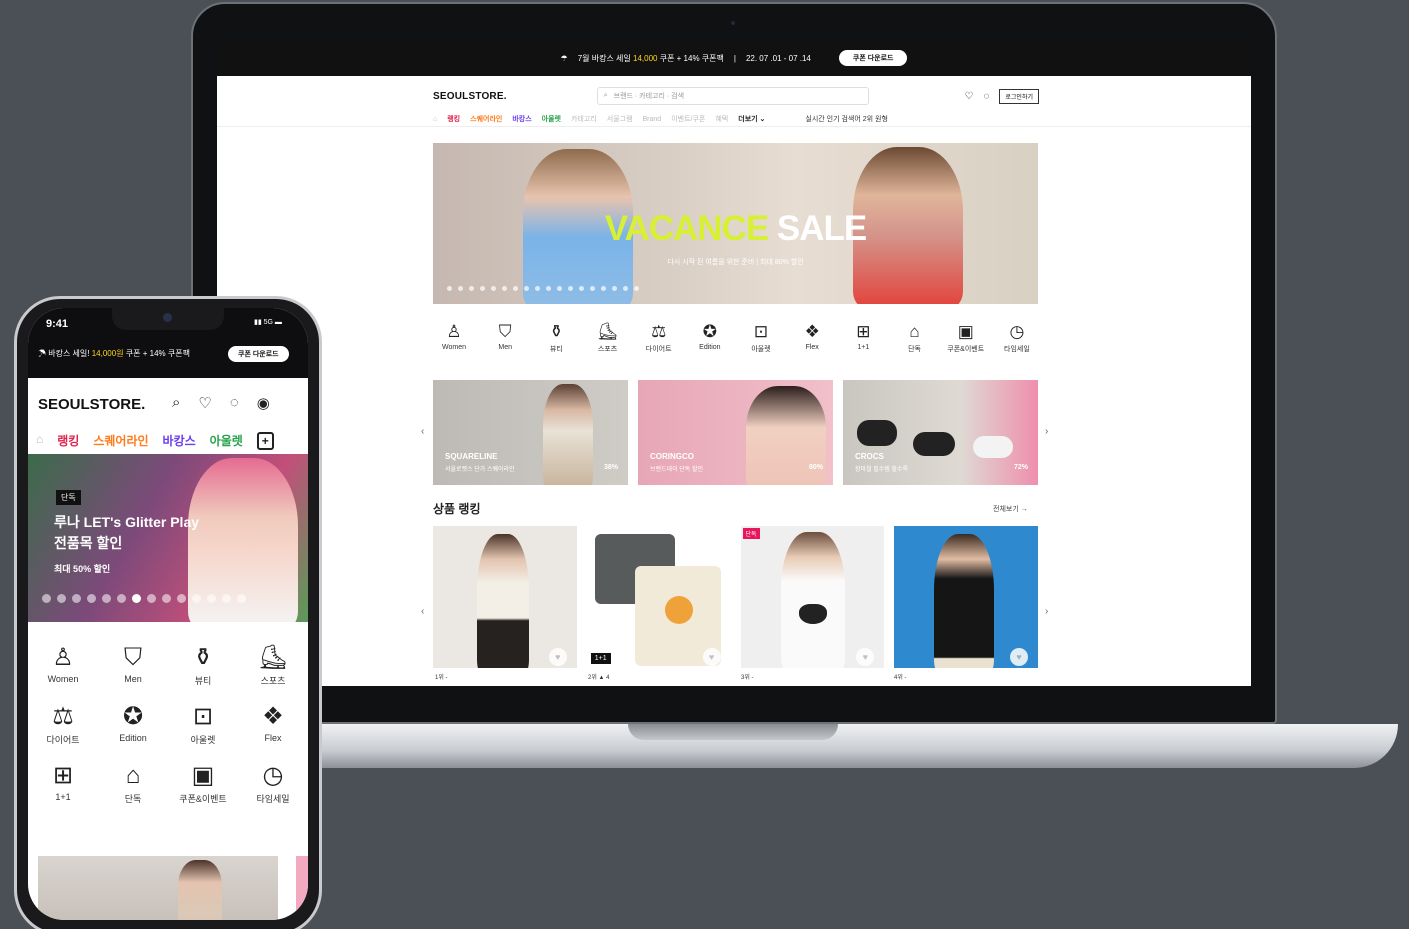  Describe the element at coordinates (688, 119) in the screenshot. I see `nav-item-event: 이벤트/쿠폰` at that location.